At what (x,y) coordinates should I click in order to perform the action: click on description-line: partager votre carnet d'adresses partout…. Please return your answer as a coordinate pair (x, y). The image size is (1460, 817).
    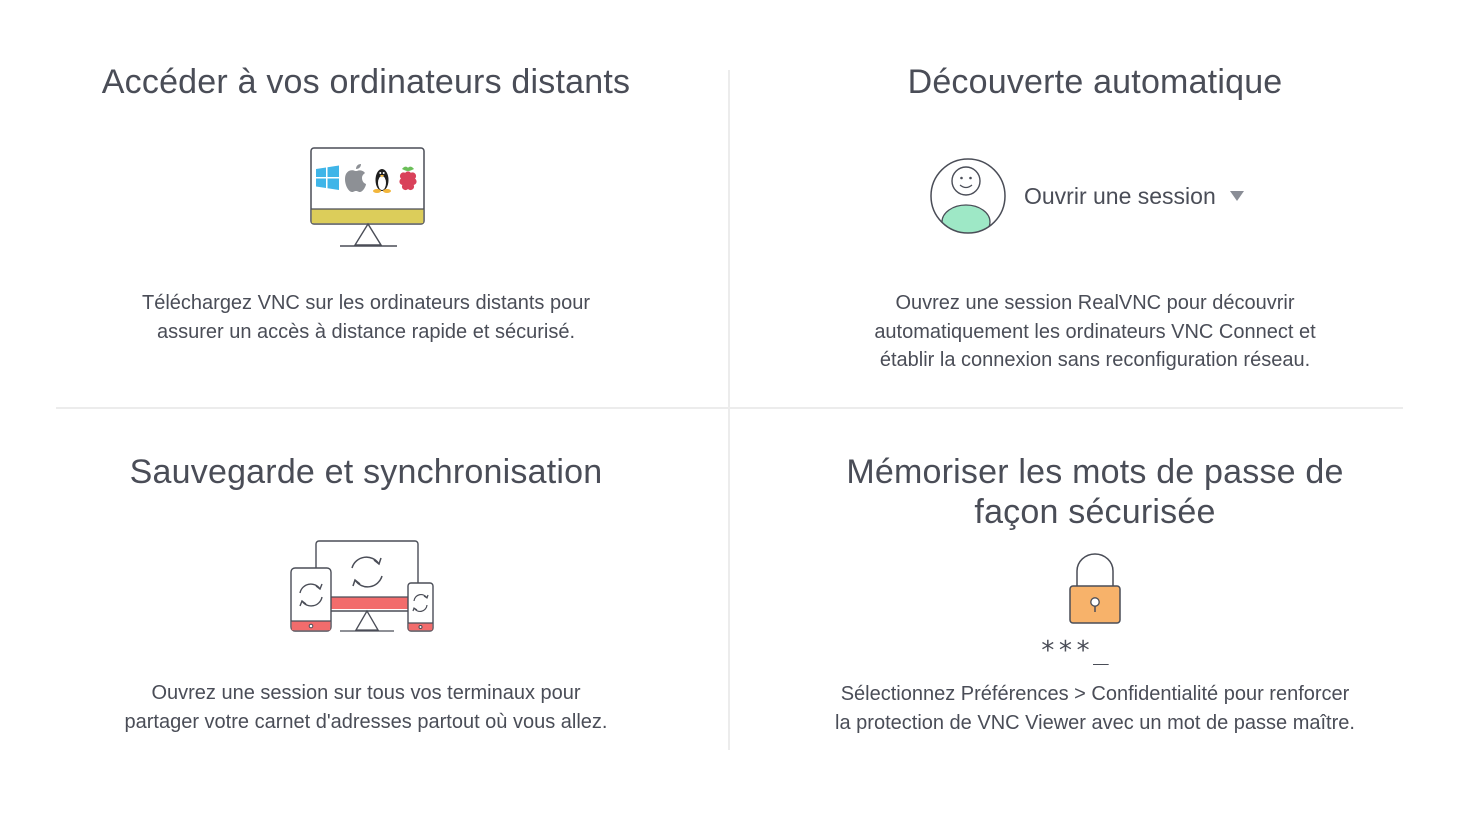
    Looking at the image, I should click on (366, 721).